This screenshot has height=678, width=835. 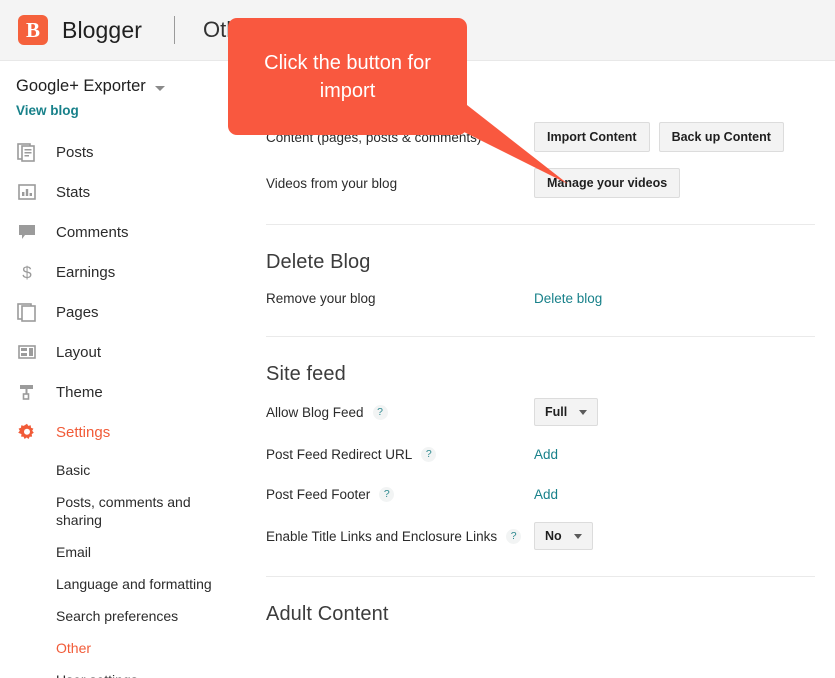 What do you see at coordinates (174, 30) in the screenshot?
I see `header-divider` at bounding box center [174, 30].